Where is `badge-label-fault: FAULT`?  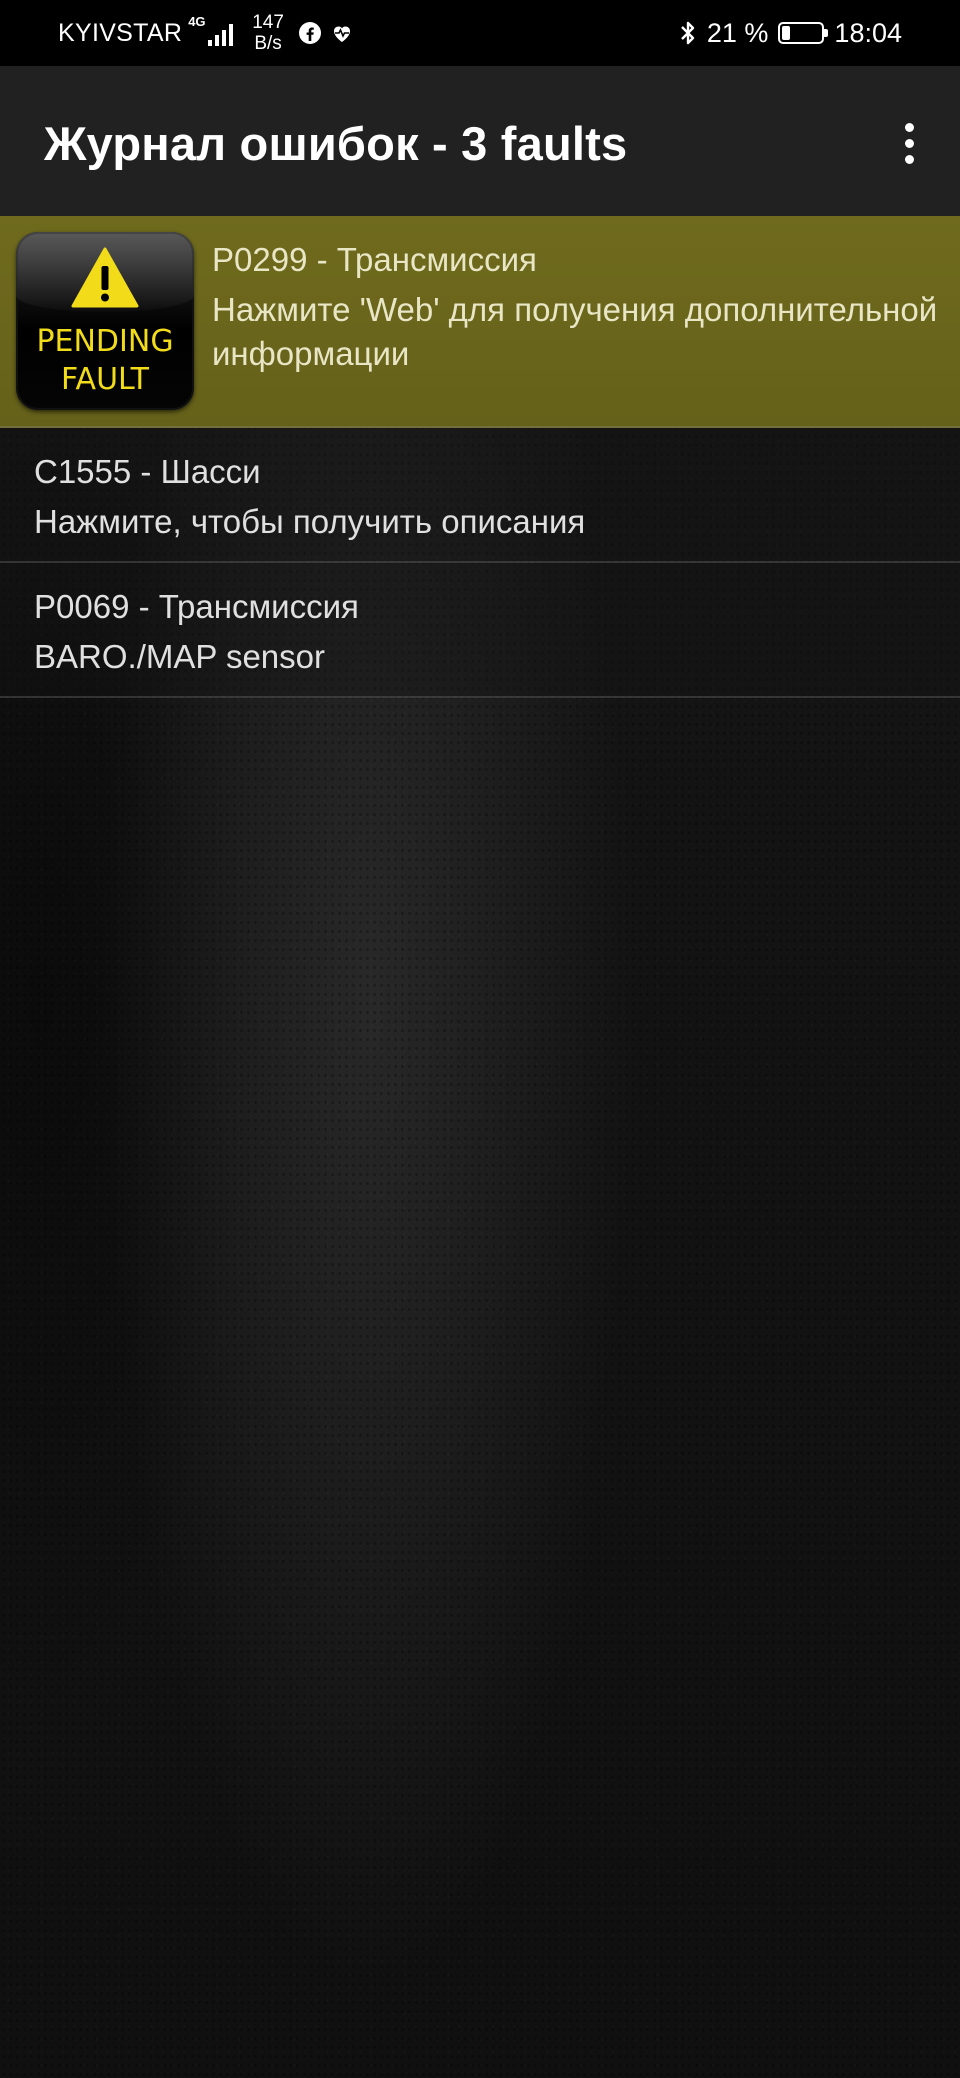
badge-label-fault: FAULT is located at coordinates (105, 379).